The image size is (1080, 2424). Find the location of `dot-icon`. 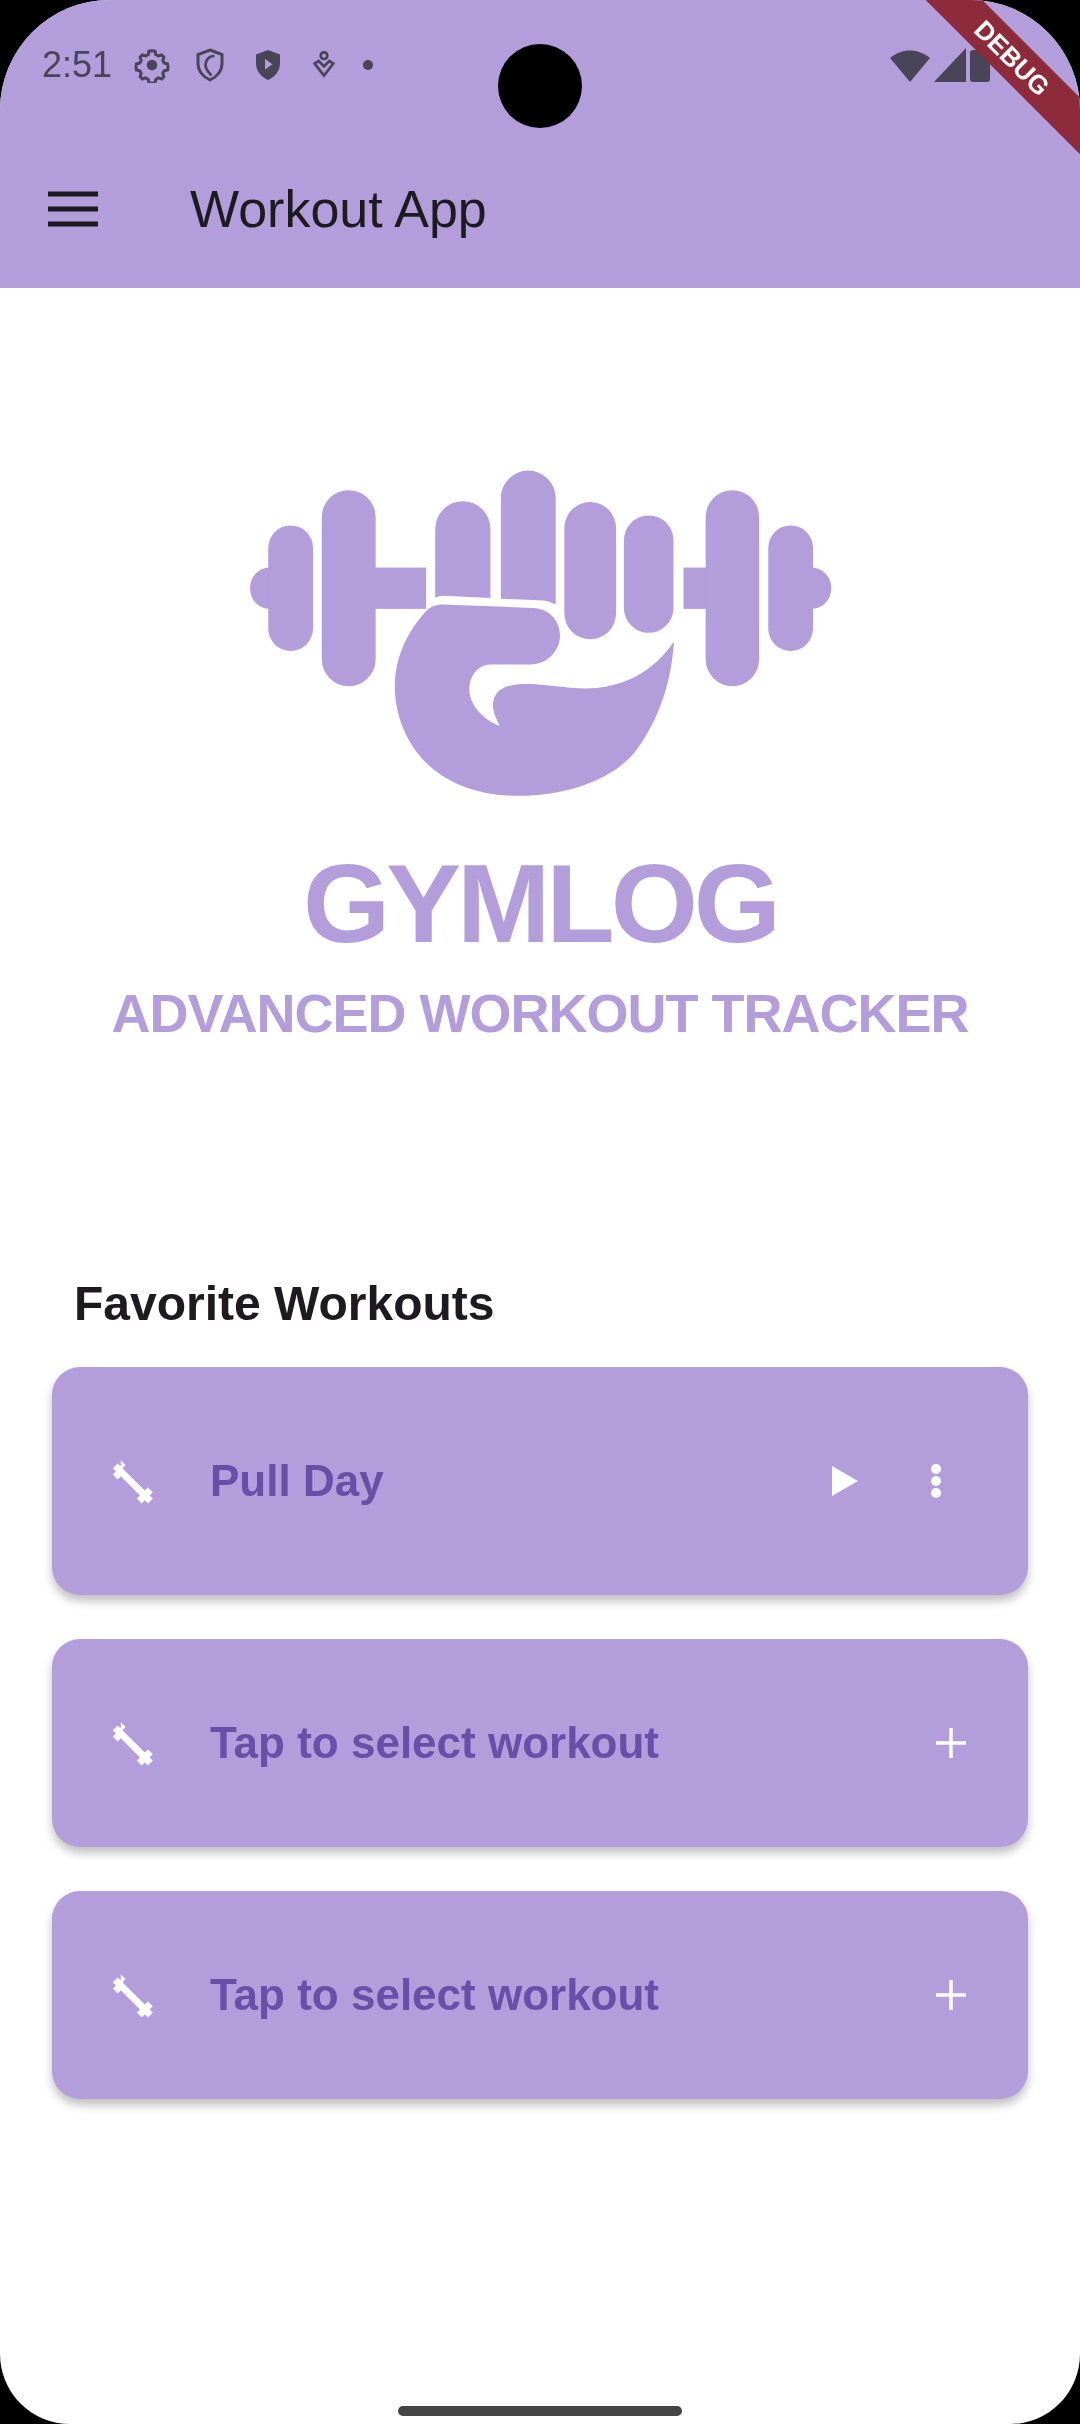

dot-icon is located at coordinates (368, 65).